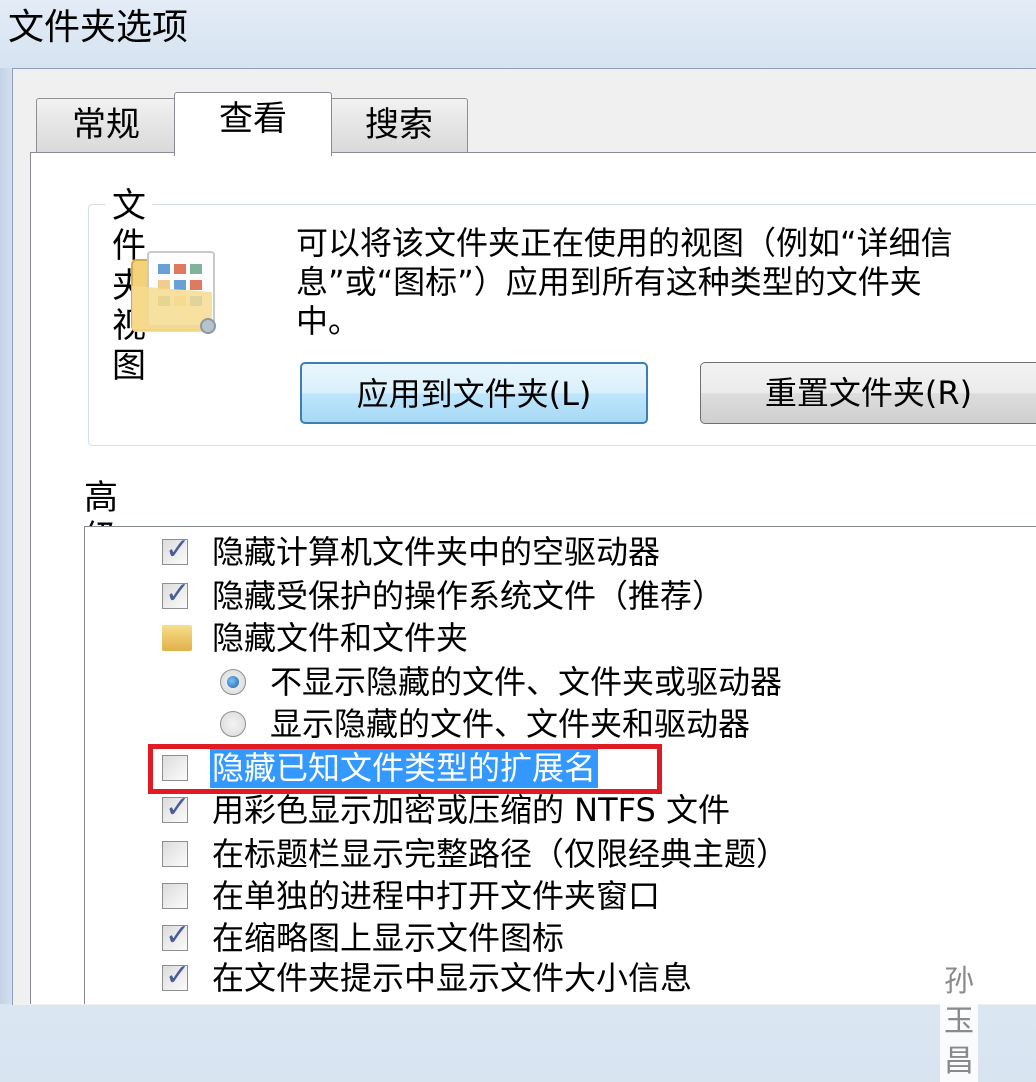 This screenshot has height=1082, width=1036. Describe the element at coordinates (518, 34) in the screenshot. I see `title-bar: 文件夹选项` at that location.